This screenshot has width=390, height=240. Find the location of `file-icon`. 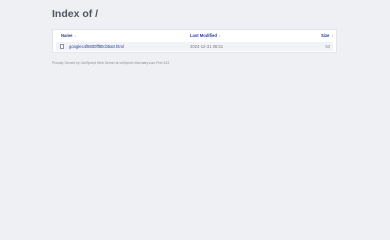

file-icon is located at coordinates (62, 46).